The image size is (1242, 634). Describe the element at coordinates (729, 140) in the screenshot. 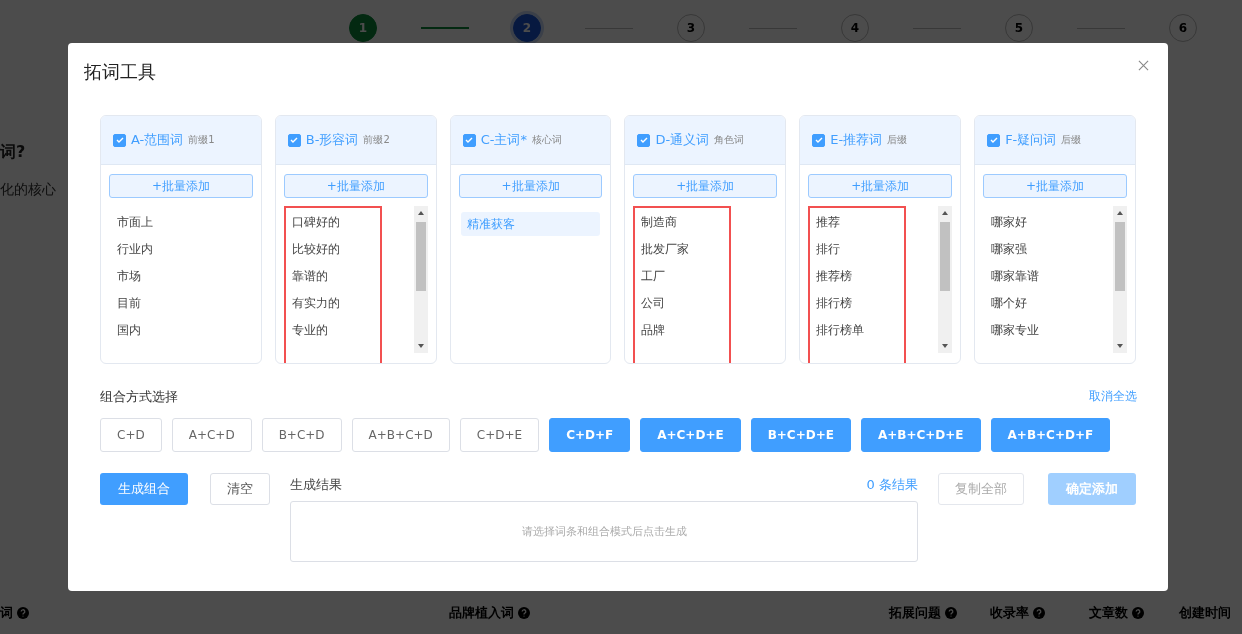

I see `column-tag: 角色词` at that location.